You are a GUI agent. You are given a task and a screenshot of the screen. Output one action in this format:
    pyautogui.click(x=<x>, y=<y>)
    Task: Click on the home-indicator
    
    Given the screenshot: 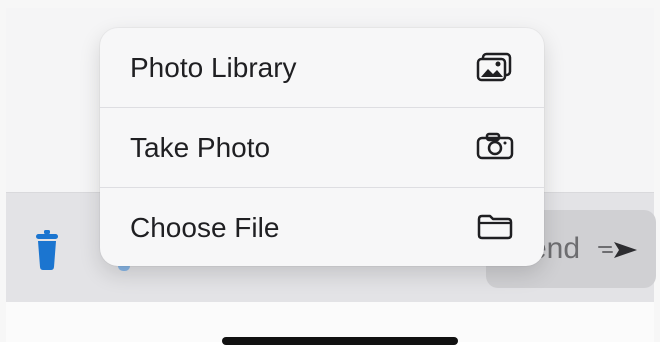 What is the action you would take?
    pyautogui.click(x=340, y=341)
    